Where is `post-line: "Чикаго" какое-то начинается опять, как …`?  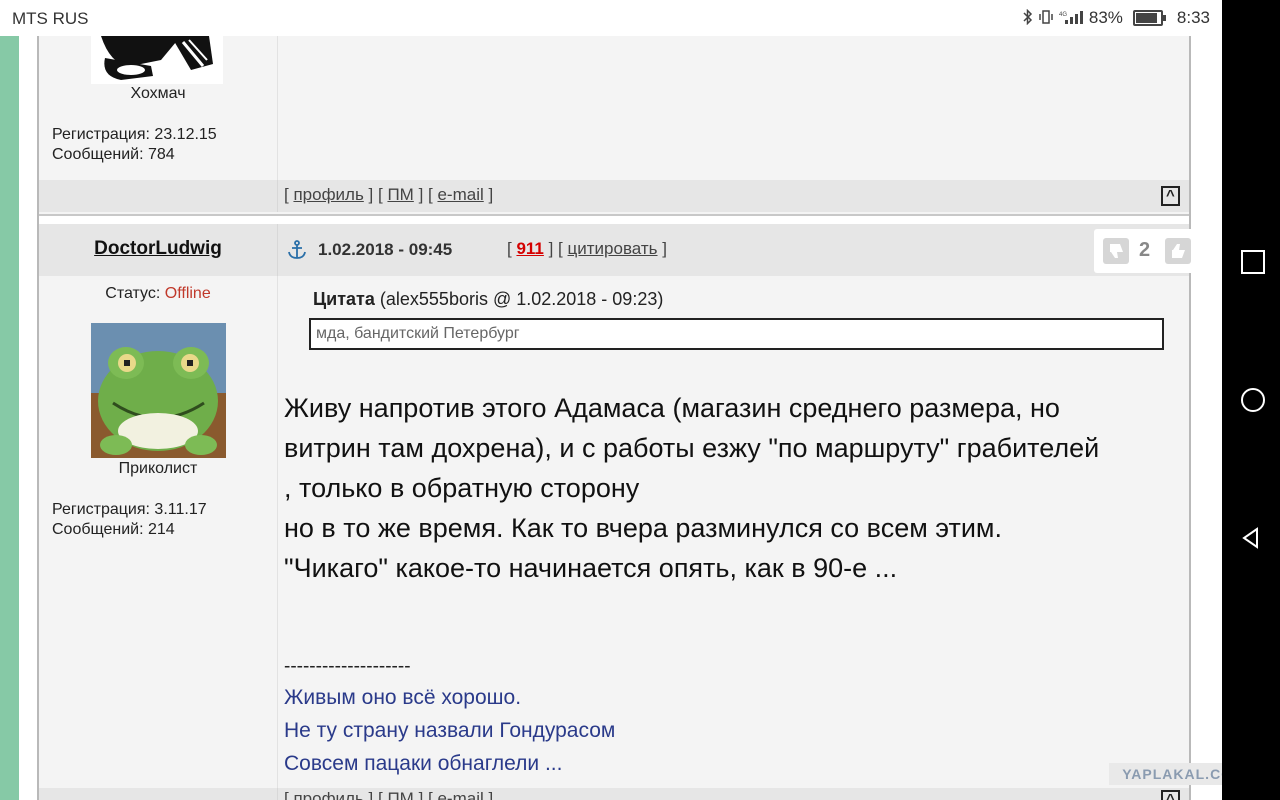
post-line: "Чикаго" какое-то начинается опять, как … is located at coordinates (591, 568).